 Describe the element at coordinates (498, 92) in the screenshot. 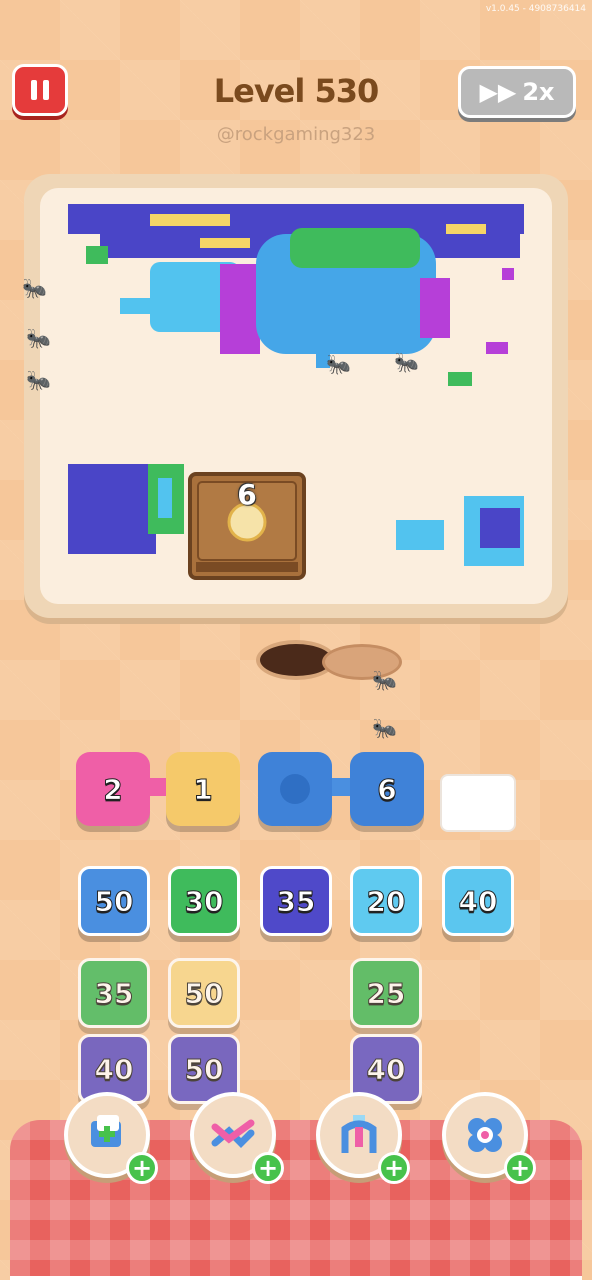

I see `fast-forward-icon: ▶▶` at that location.